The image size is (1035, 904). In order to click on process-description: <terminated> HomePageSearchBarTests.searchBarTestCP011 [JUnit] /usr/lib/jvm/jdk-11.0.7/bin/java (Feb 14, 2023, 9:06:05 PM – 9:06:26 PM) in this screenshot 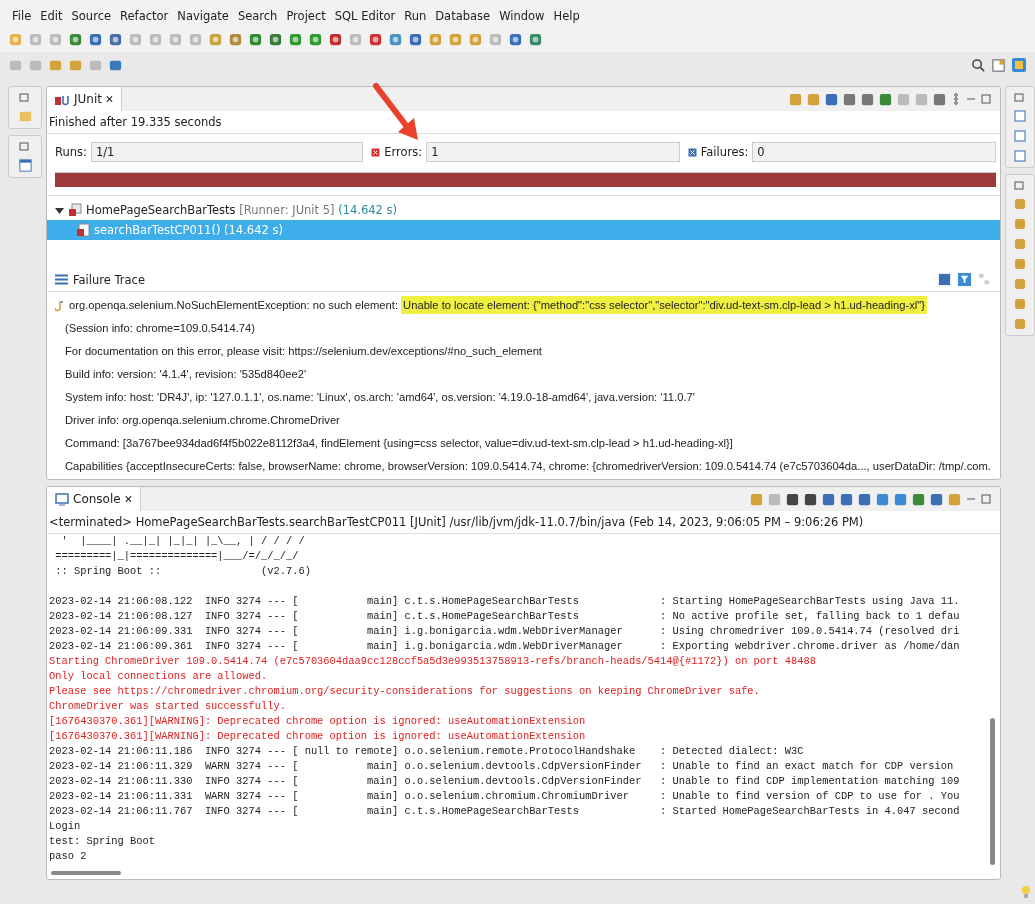, I will do `click(456, 522)`.